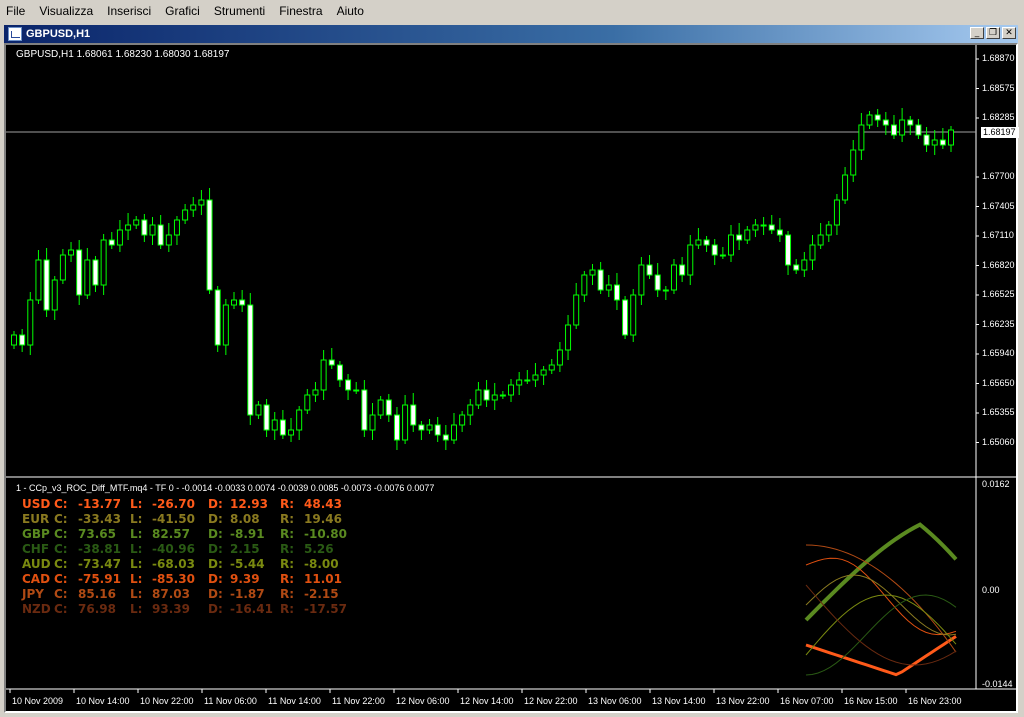  What do you see at coordinates (996, 484) in the screenshot?
I see `indicator-tick-label: 0.0162` at bounding box center [996, 484].